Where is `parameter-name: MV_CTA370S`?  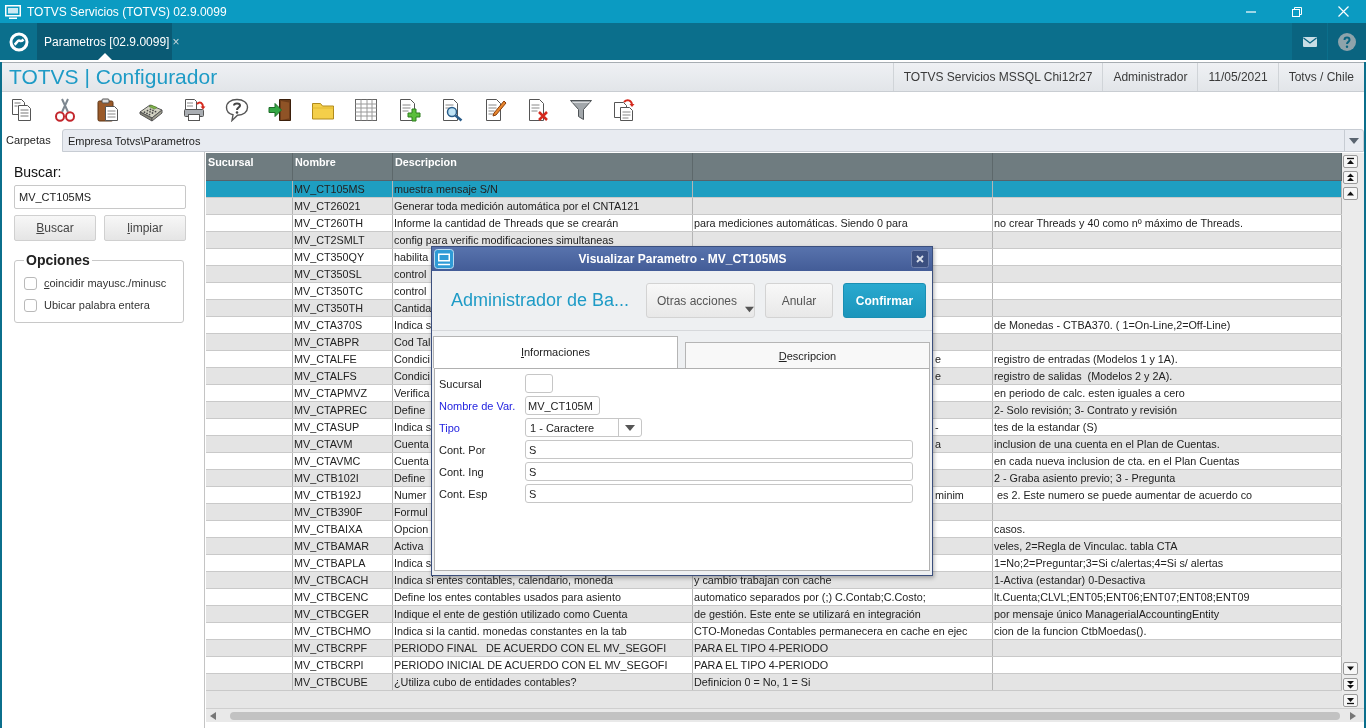
parameter-name: MV_CTA370S is located at coordinates (328, 325).